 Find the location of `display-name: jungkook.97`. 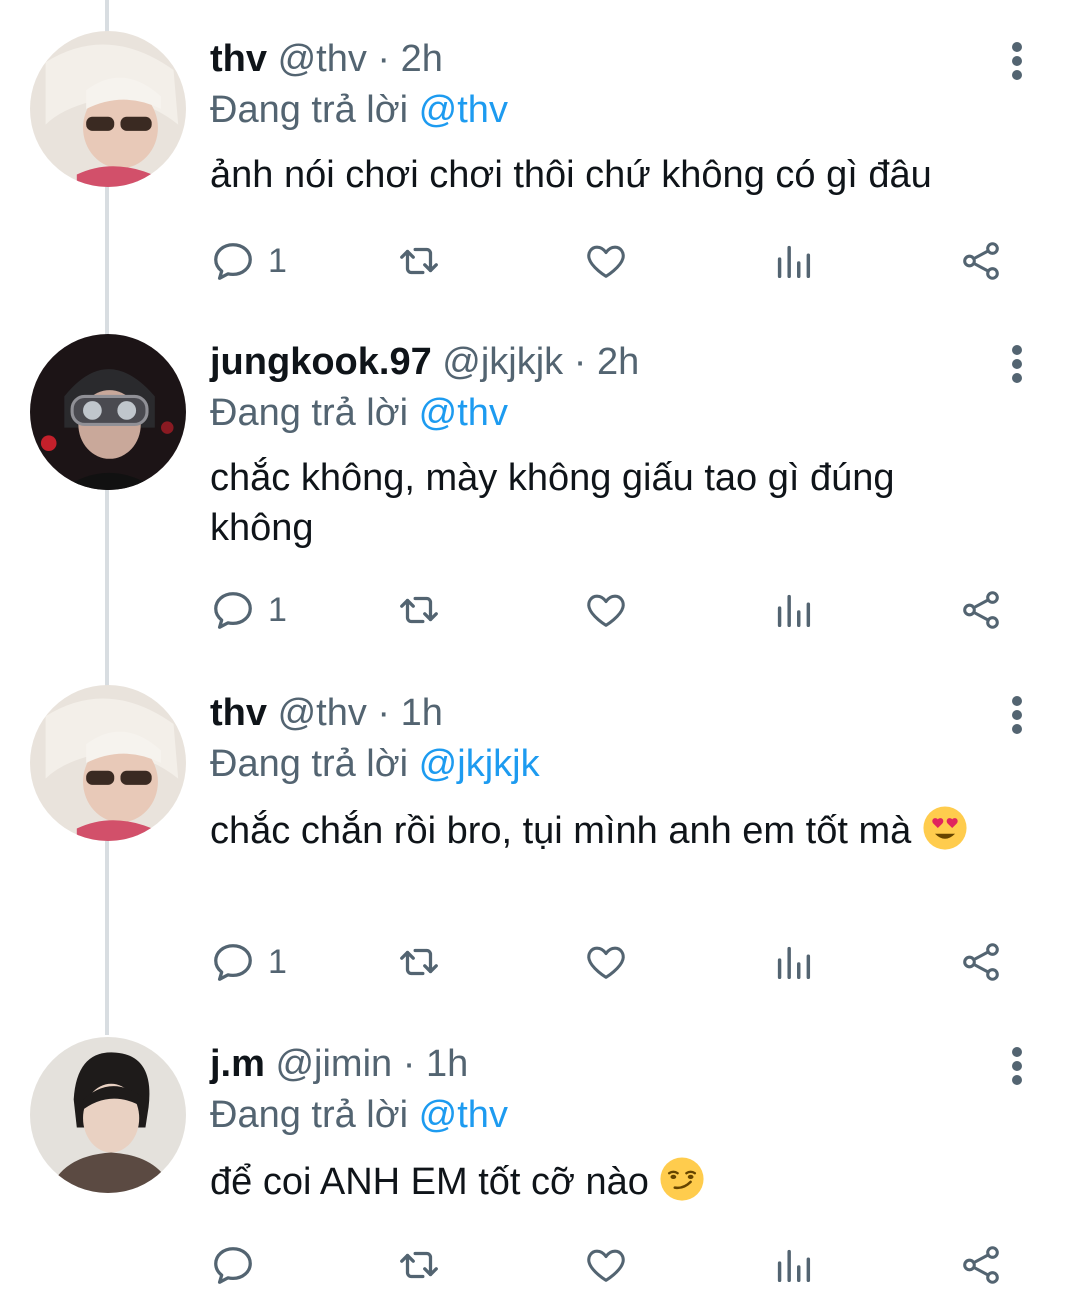

display-name: jungkook.97 is located at coordinates (321, 362).